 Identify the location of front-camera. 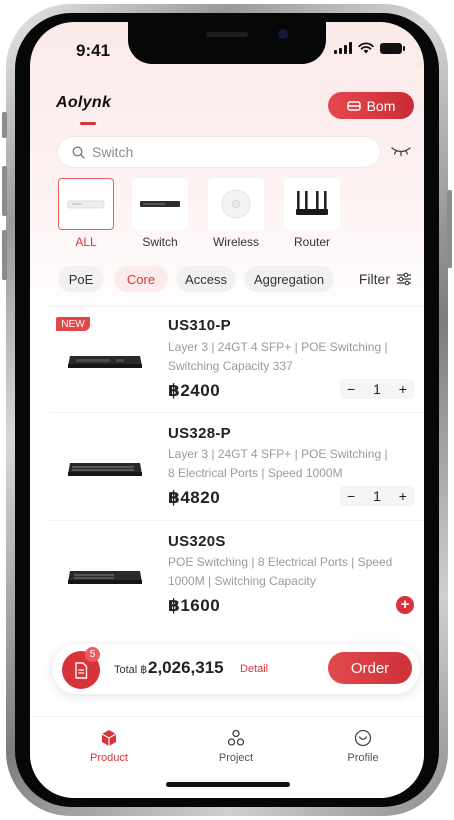
(283, 34).